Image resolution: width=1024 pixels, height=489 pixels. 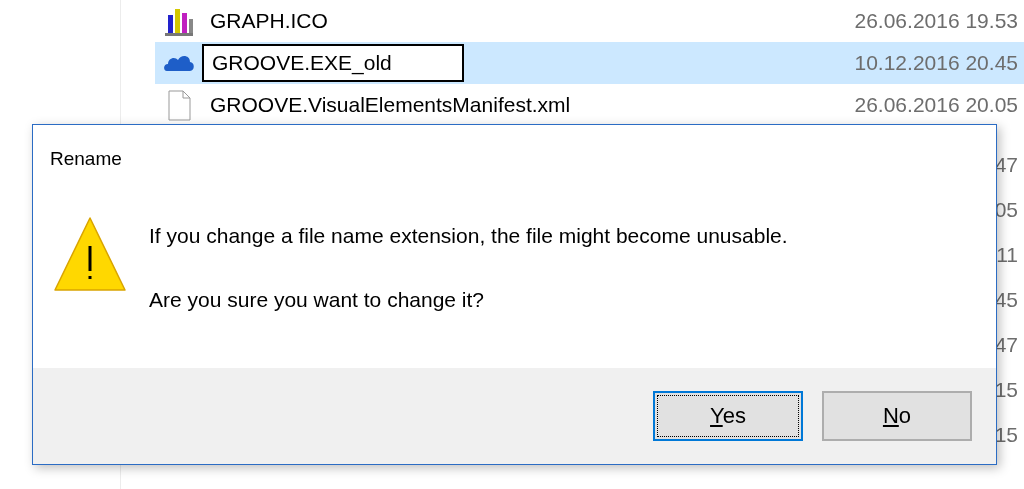 I want to click on warning-message: If you change a file name extension, the file might become unusable., so click(x=468, y=236).